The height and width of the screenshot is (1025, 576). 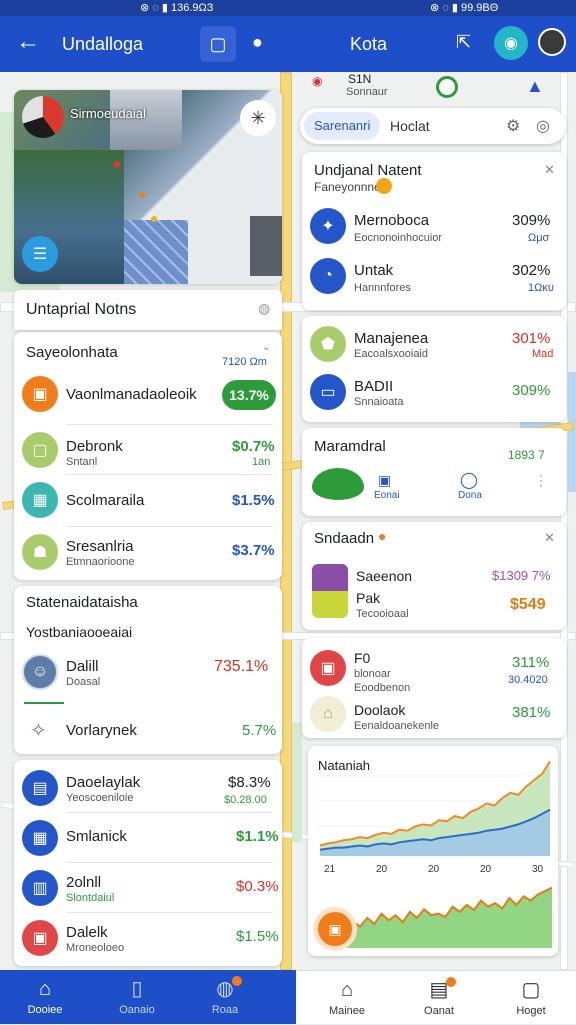 What do you see at coordinates (330, 591) in the screenshot?
I see `product-image` at bounding box center [330, 591].